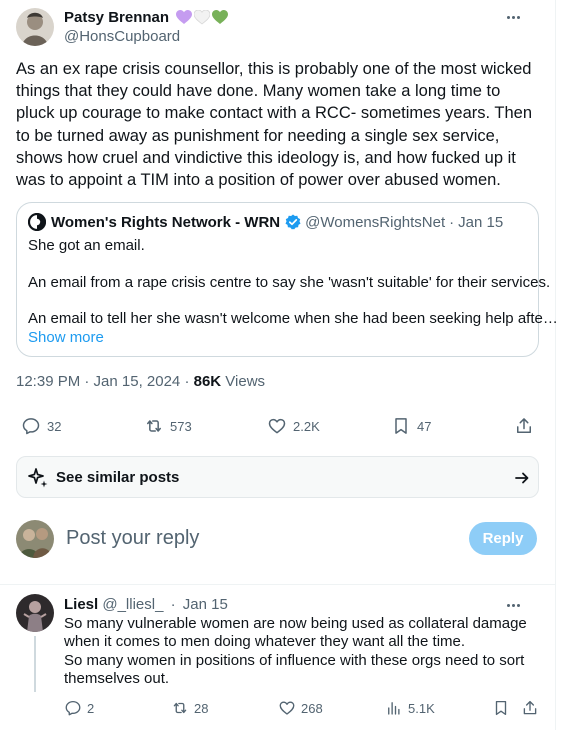 The width and height of the screenshot is (569, 730). Describe the element at coordinates (277, 477) in the screenshot. I see `see-similar-posts-button: See similar posts` at that location.